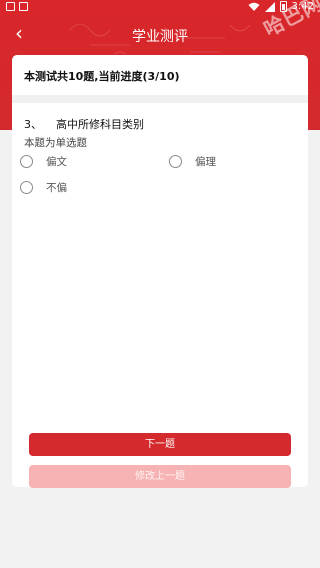 Image resolution: width=320 pixels, height=568 pixels. What do you see at coordinates (205, 162) in the screenshot?
I see `option-label: 偏理` at bounding box center [205, 162].